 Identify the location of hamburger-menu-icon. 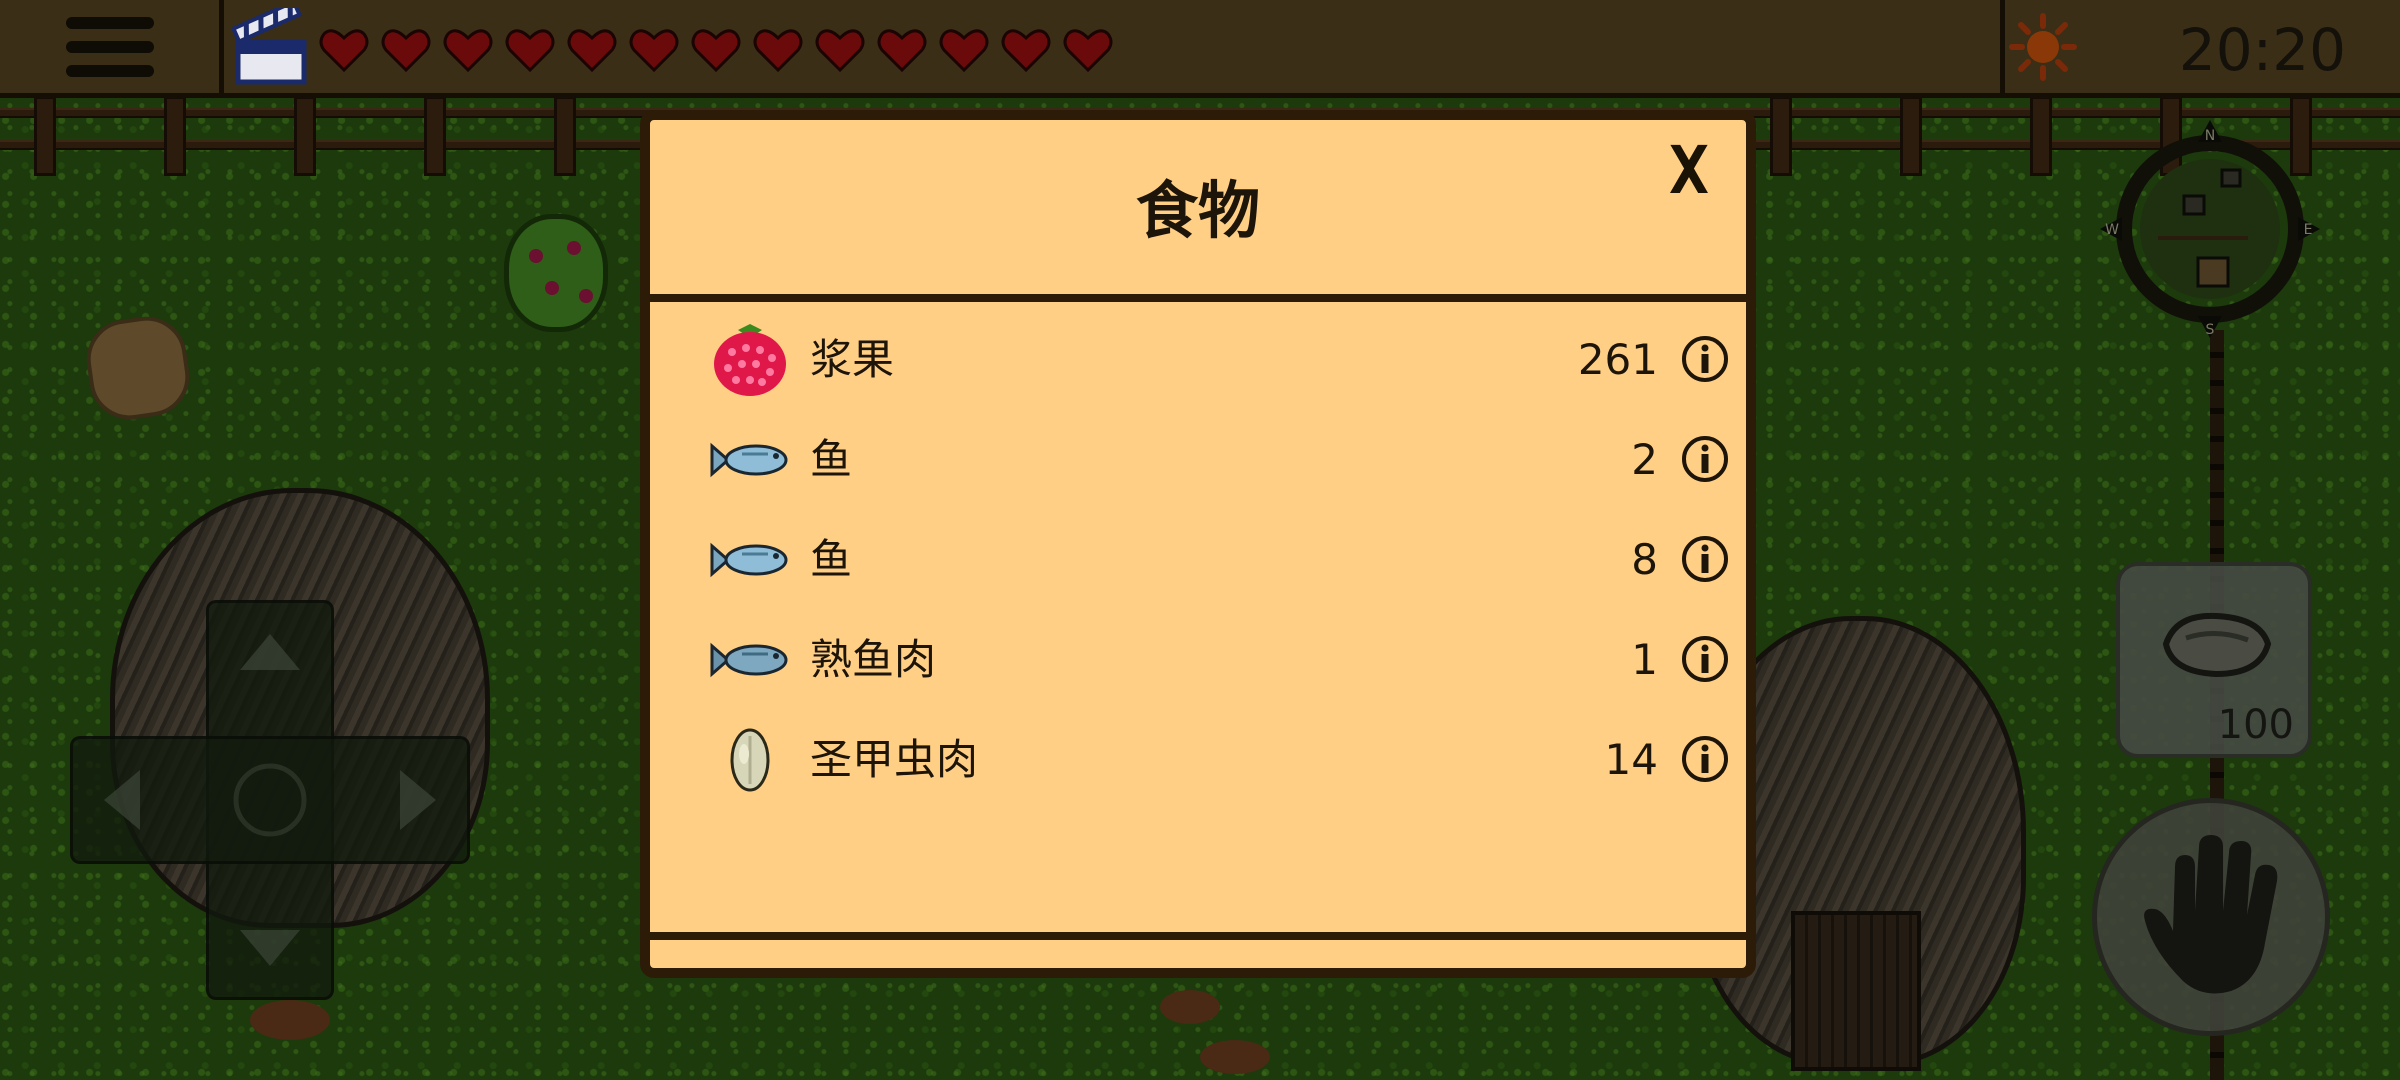
(109, 22).